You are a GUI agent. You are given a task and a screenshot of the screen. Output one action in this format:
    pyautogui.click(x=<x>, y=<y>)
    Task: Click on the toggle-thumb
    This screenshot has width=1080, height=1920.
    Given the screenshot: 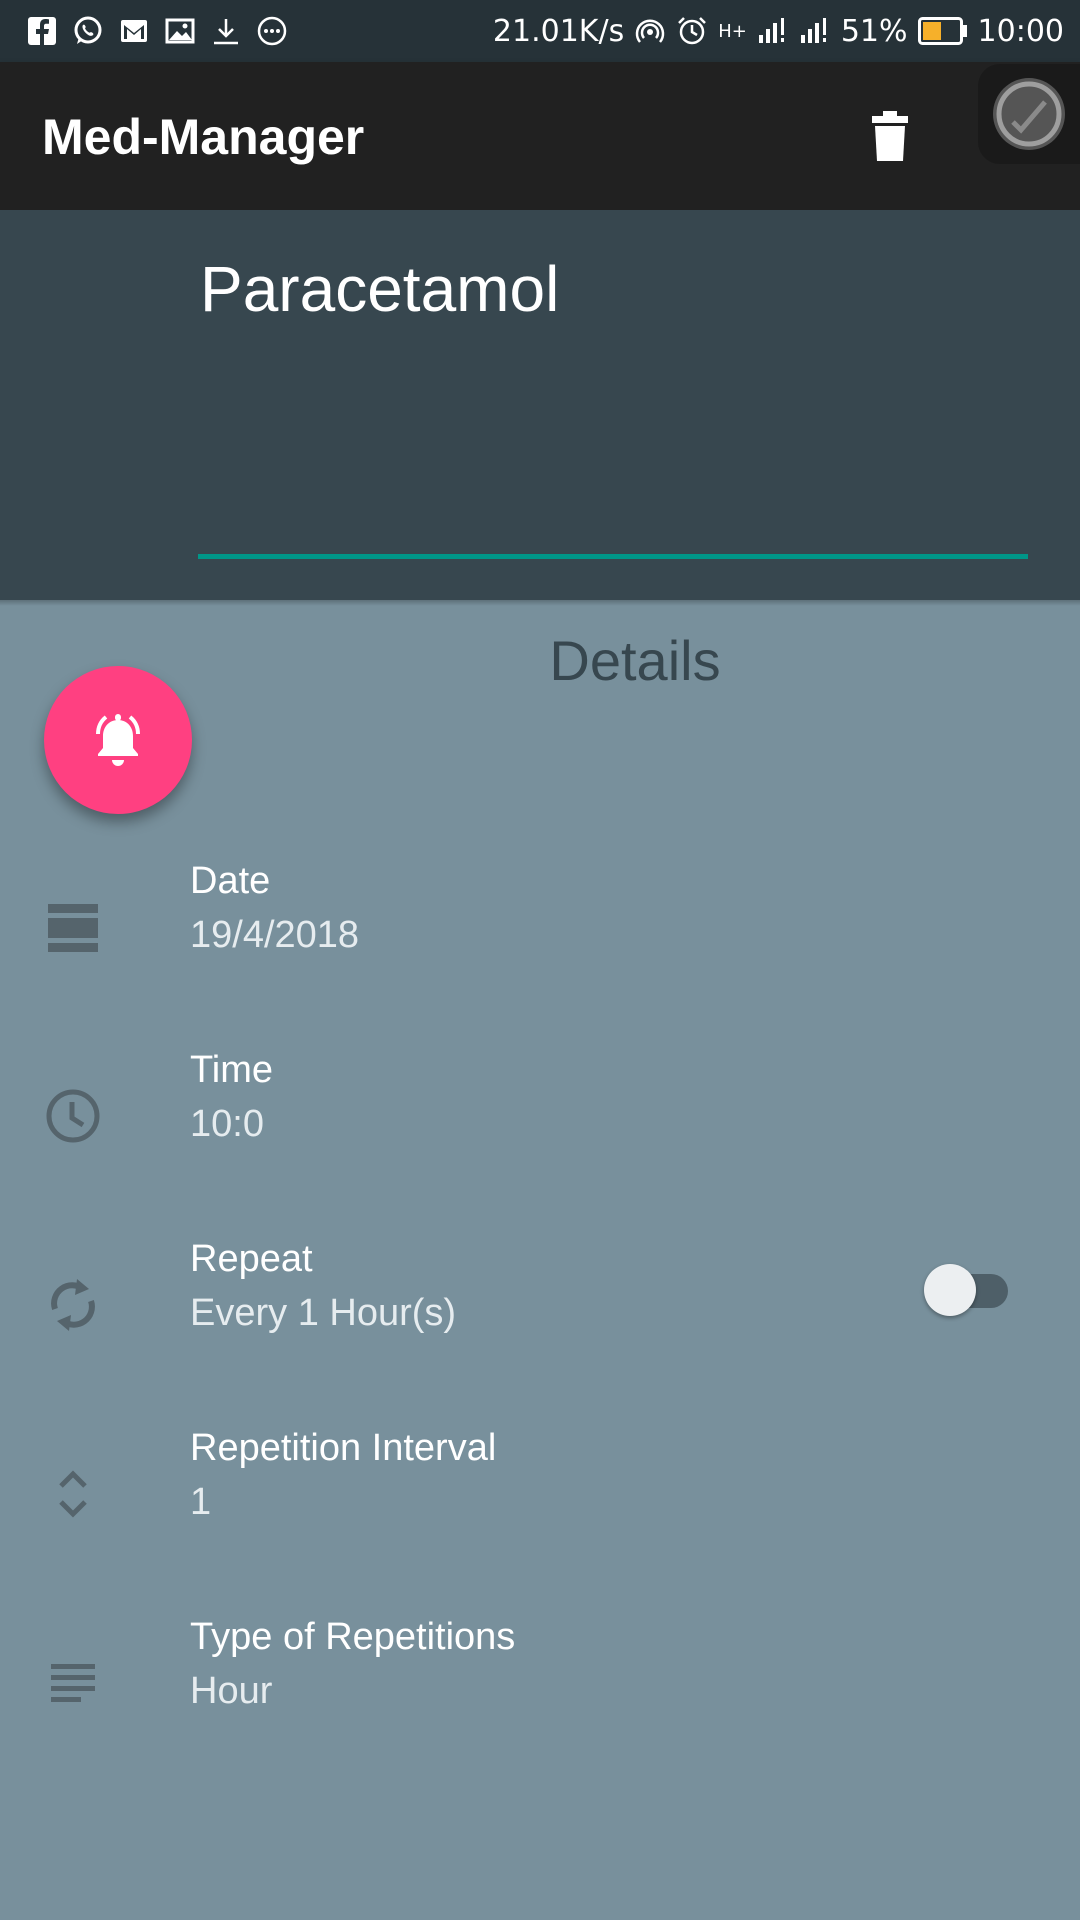 What is the action you would take?
    pyautogui.click(x=950, y=1290)
    